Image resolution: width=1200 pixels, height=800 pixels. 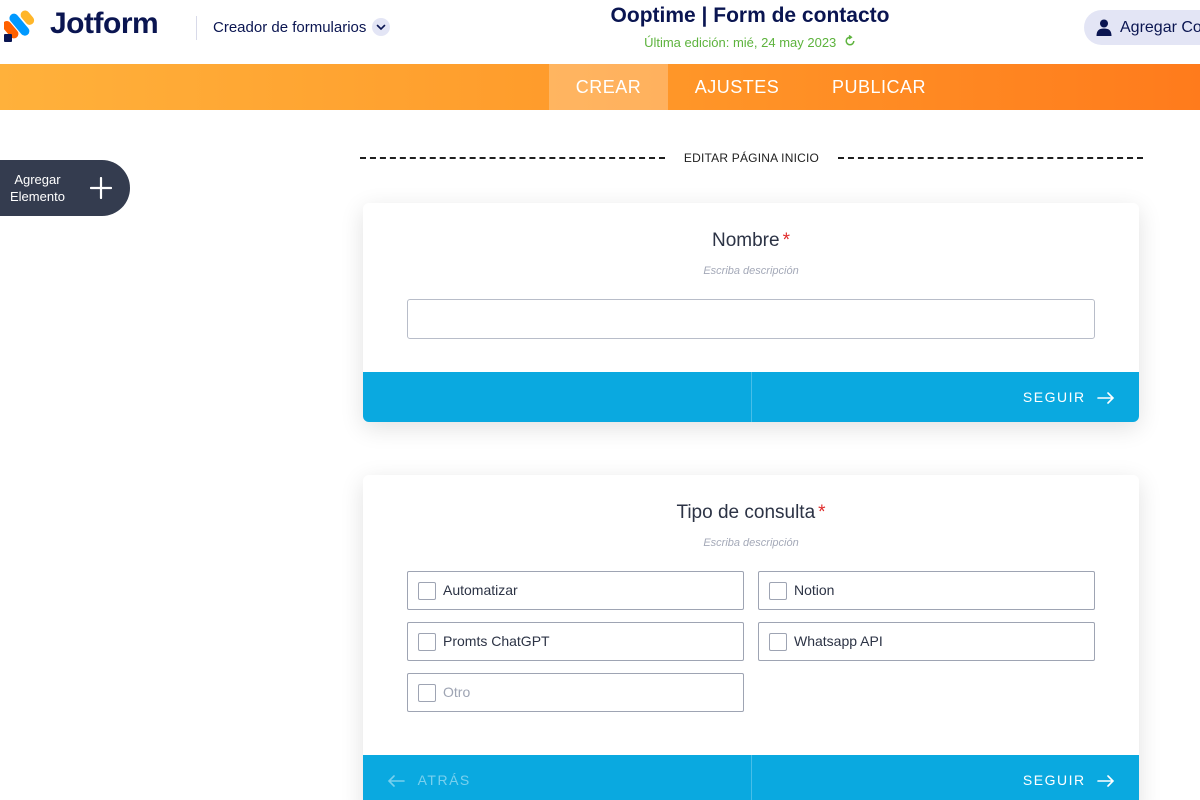 I want to click on option-notion: Notion, so click(x=926, y=590).